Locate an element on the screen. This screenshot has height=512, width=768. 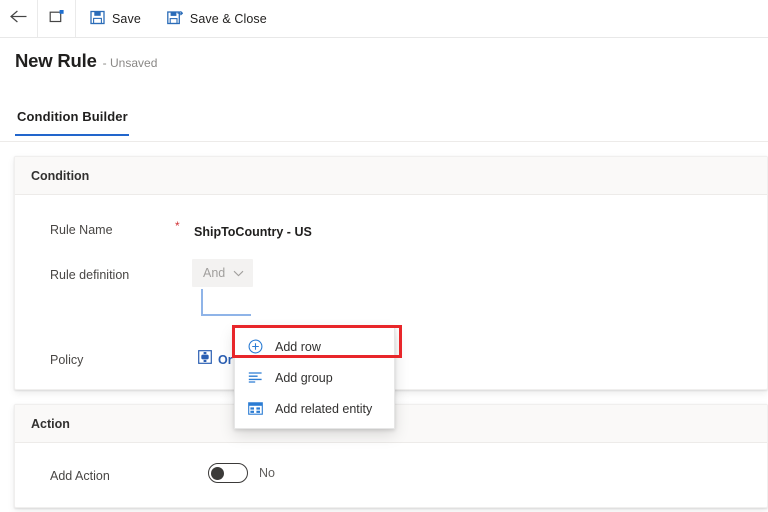
tab-condition-builder: Condition Builder is located at coordinates (75, 122).